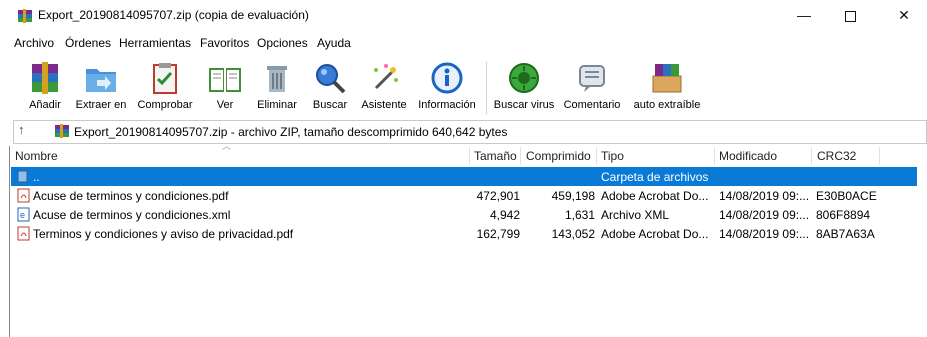 Image resolution: width=927 pixels, height=337 pixels. Describe the element at coordinates (592, 105) in the screenshot. I see `comment-label: Comentario` at that location.